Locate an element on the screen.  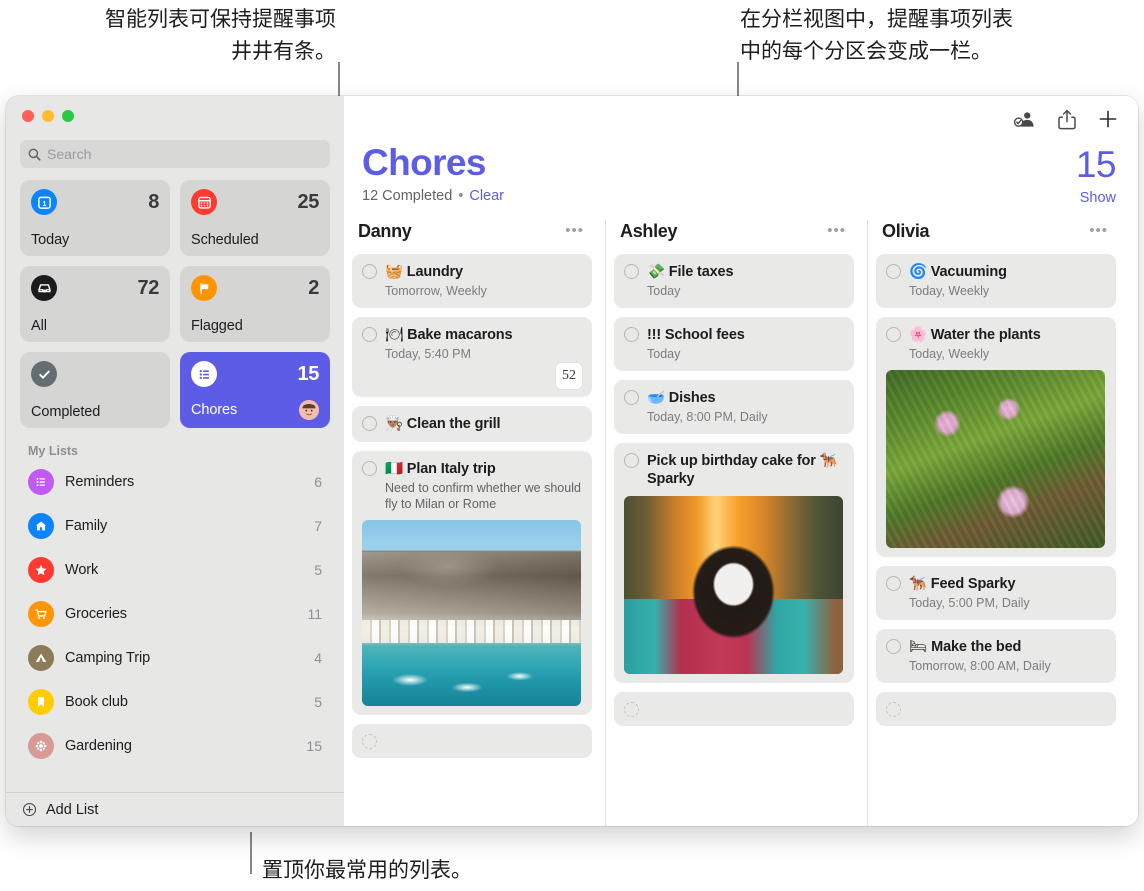
smart-list-today: 1 8 Today is located at coordinates (95, 218).